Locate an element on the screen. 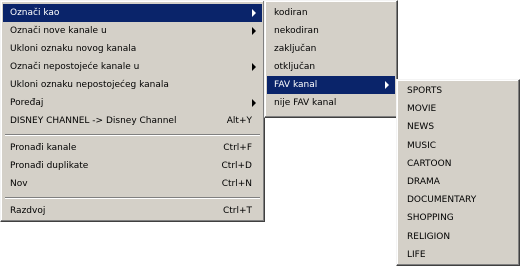 The height and width of the screenshot is (266, 521). submenu-item-fav-kanal: FAV kanal is located at coordinates (331, 85).